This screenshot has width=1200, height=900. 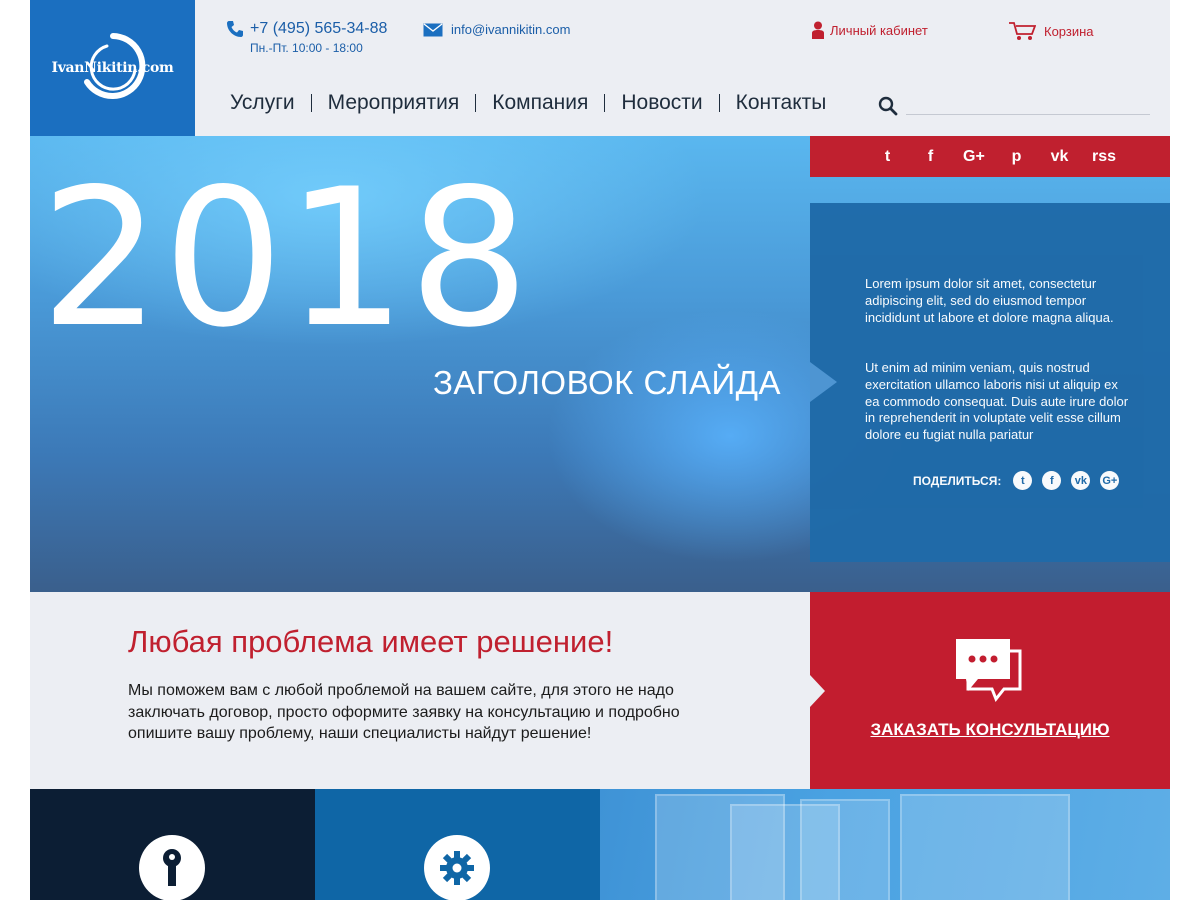 What do you see at coordinates (270, 102) in the screenshot?
I see `nav-item-services: Услуги` at bounding box center [270, 102].